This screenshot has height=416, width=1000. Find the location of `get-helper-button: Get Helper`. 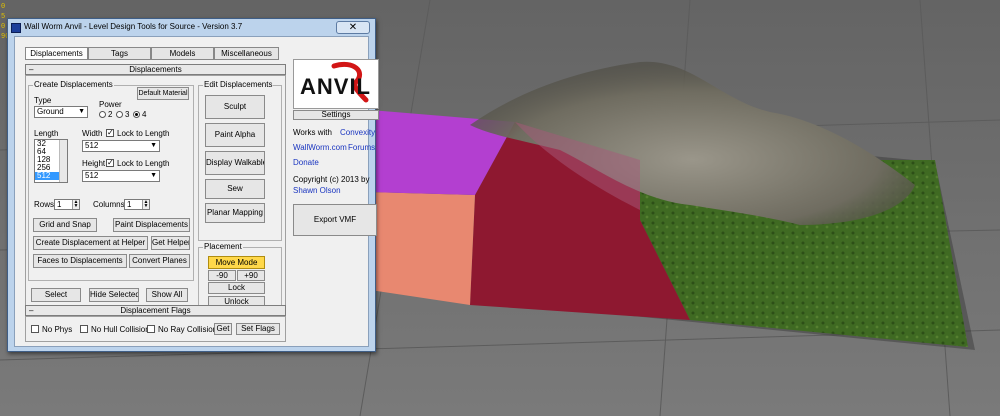

get-helper-button: Get Helper is located at coordinates (170, 243).